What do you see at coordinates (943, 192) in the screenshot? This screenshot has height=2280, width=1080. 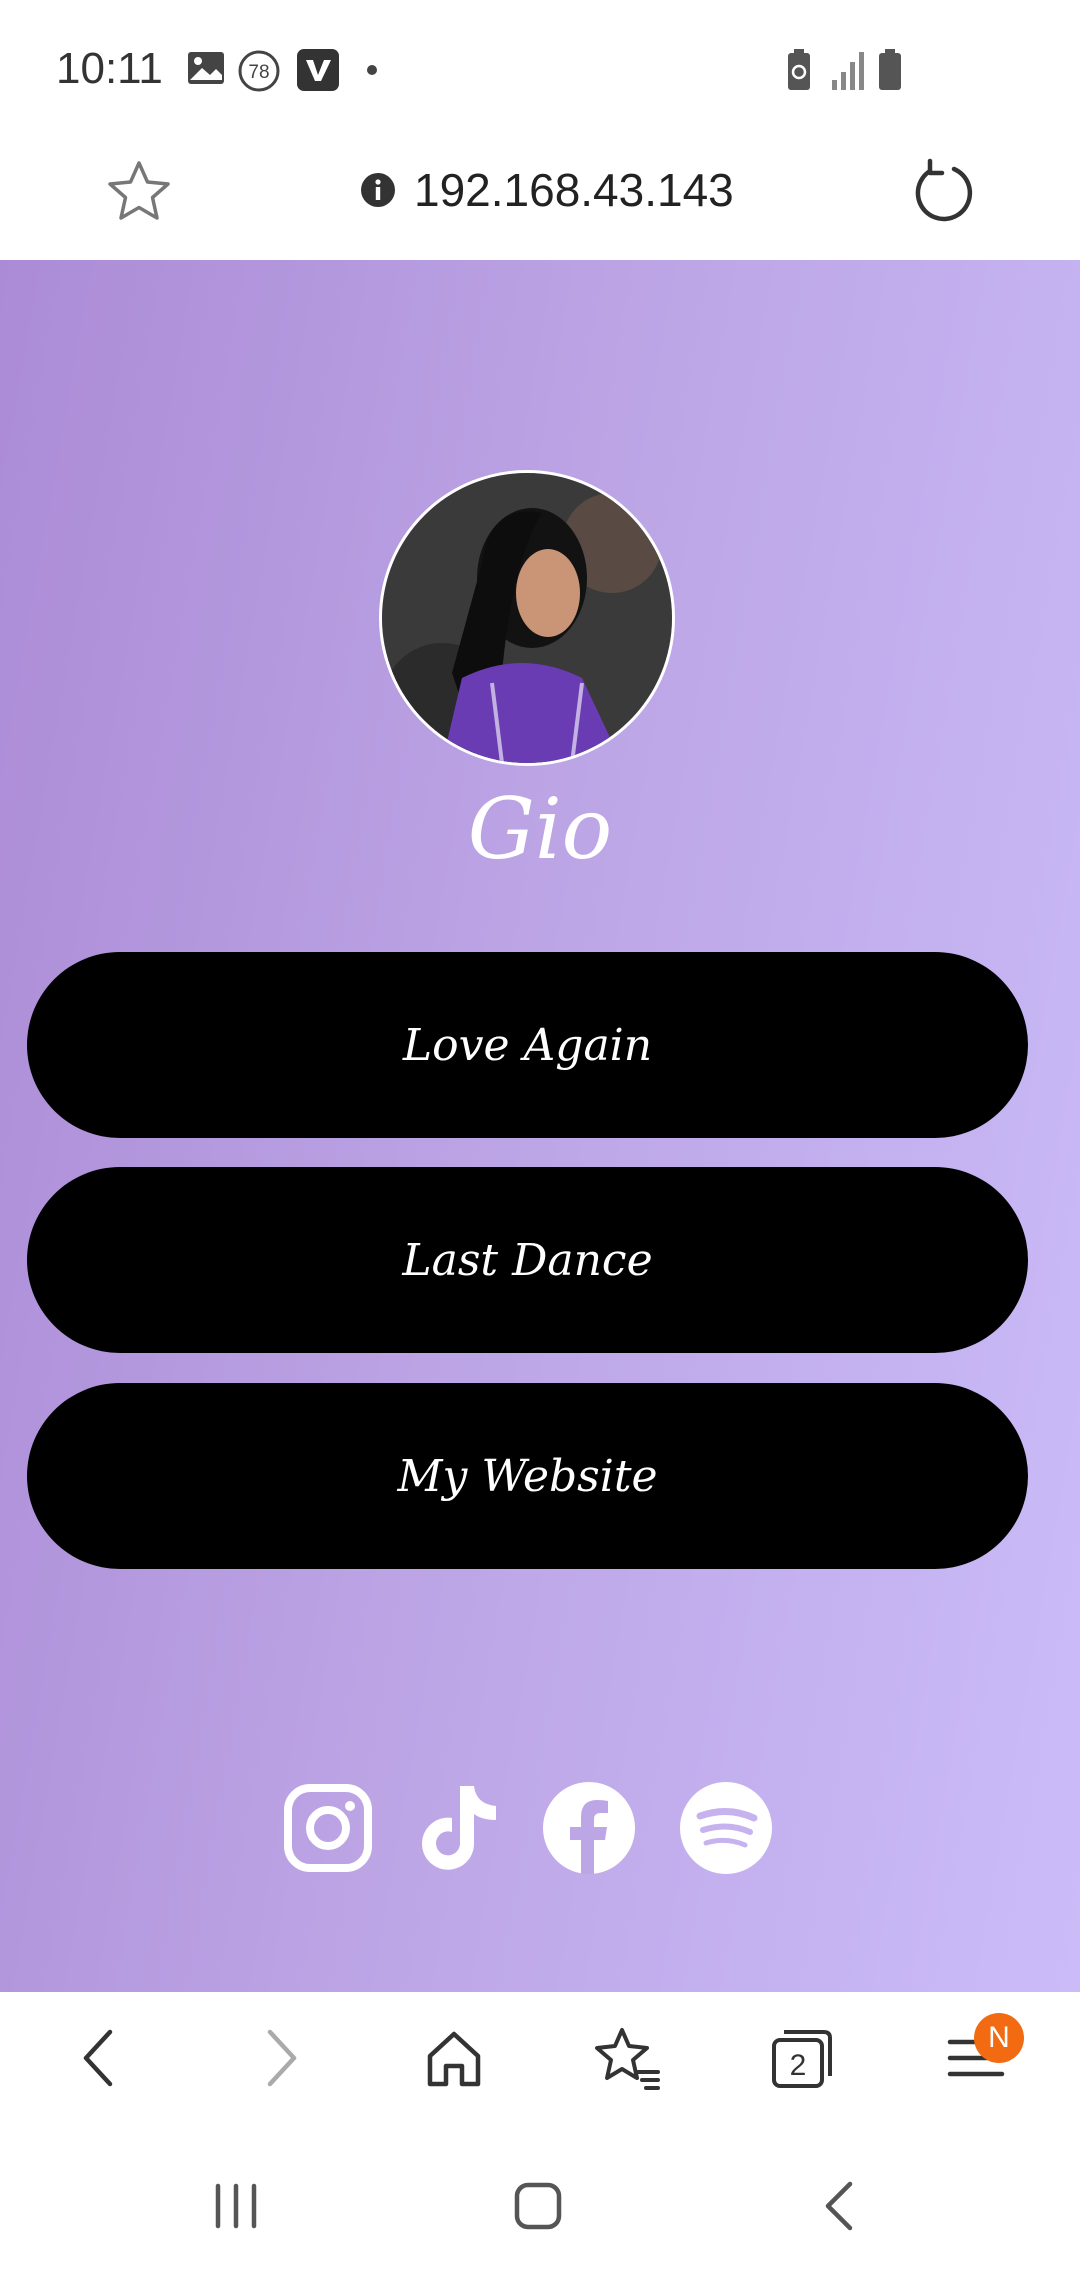 I see `reload-icon` at bounding box center [943, 192].